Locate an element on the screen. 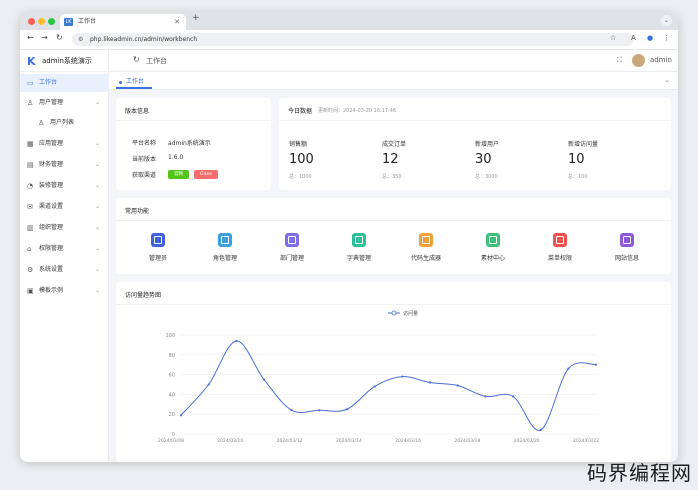 This screenshot has height=490, width=698. sidebar-item-0: ▭ 工作台 is located at coordinates (64, 83).